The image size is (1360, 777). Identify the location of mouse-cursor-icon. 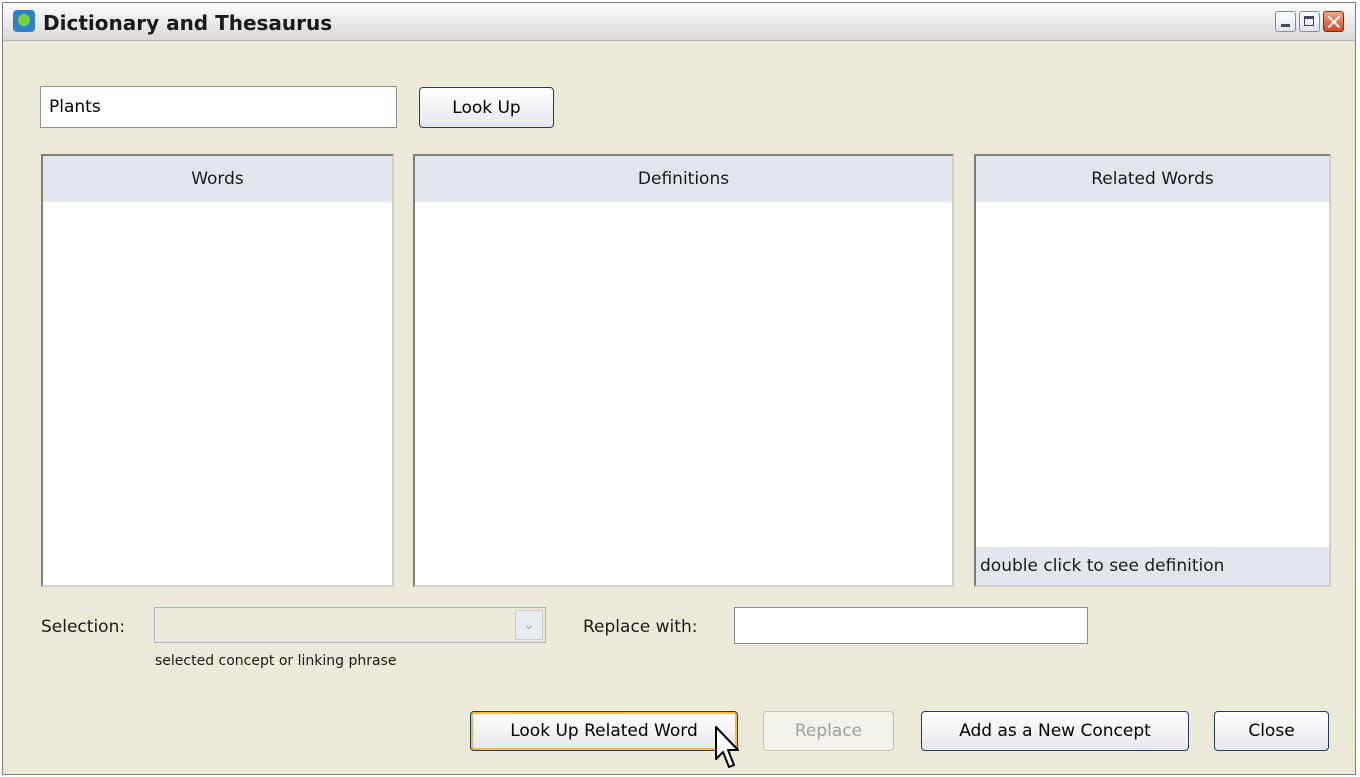
(727, 747).